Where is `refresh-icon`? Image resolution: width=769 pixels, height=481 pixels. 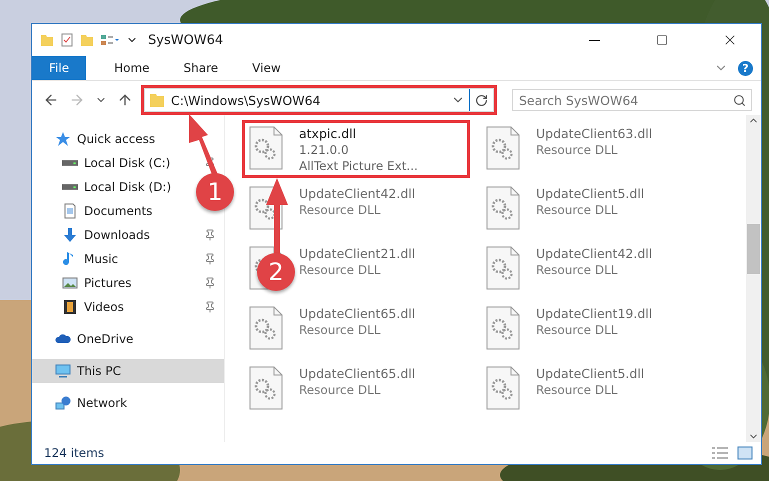 refresh-icon is located at coordinates (481, 100).